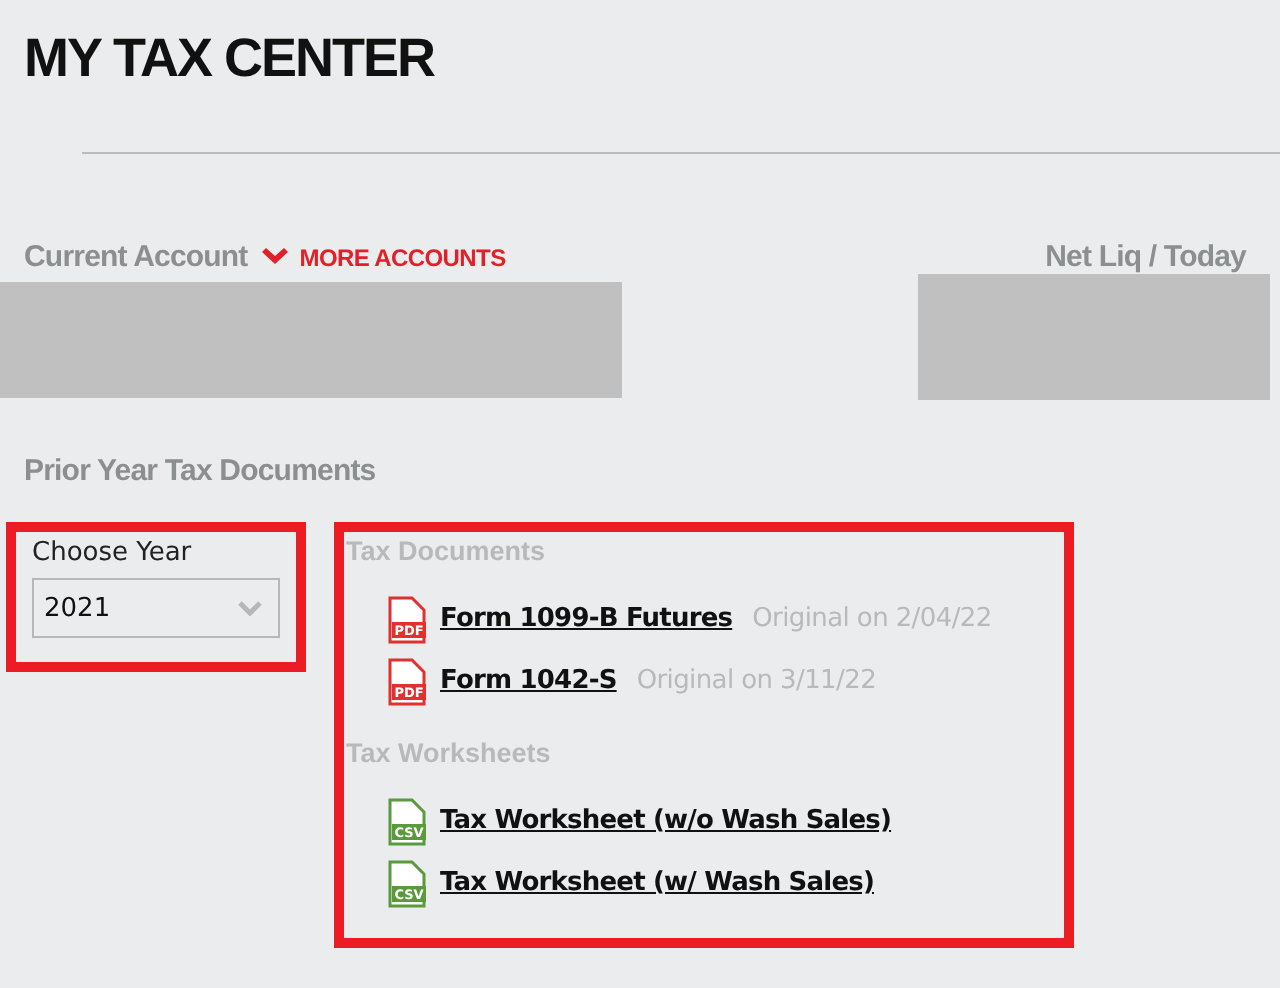 The image size is (1280, 988). I want to click on net-liq-label: Net Liq / Today, so click(1145, 257).